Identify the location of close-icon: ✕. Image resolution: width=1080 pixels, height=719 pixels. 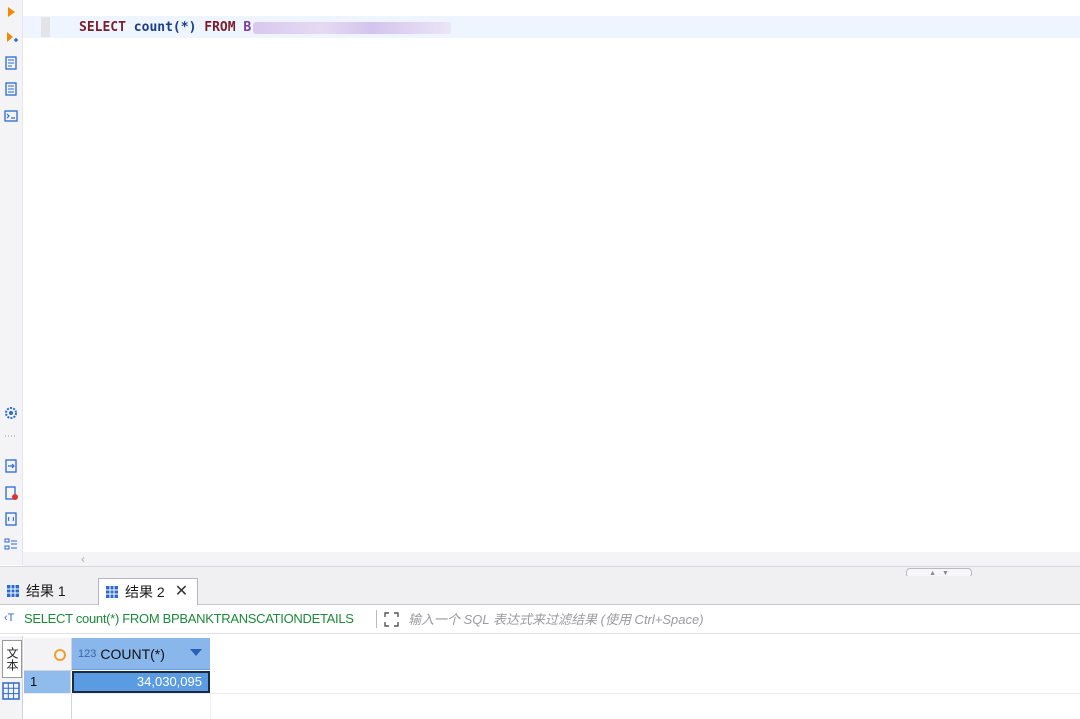
(181, 592).